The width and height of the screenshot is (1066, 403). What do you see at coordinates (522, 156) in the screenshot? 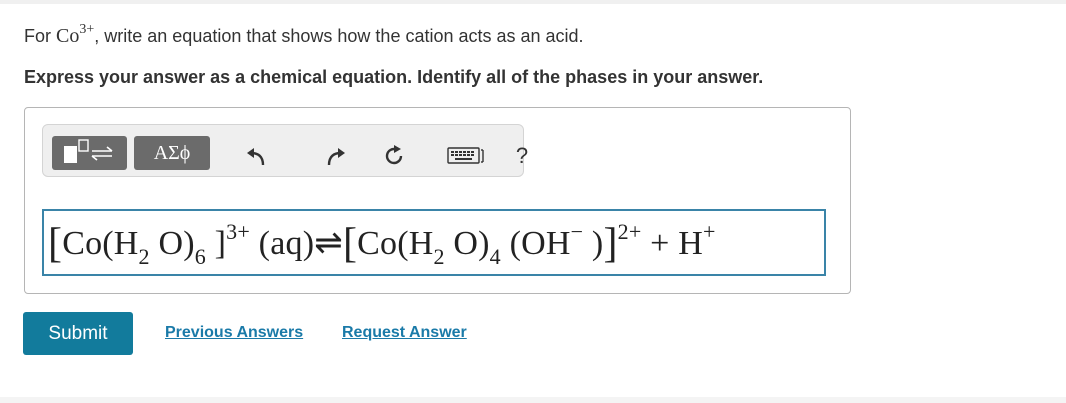
I see `help-icon: ?` at bounding box center [522, 156].